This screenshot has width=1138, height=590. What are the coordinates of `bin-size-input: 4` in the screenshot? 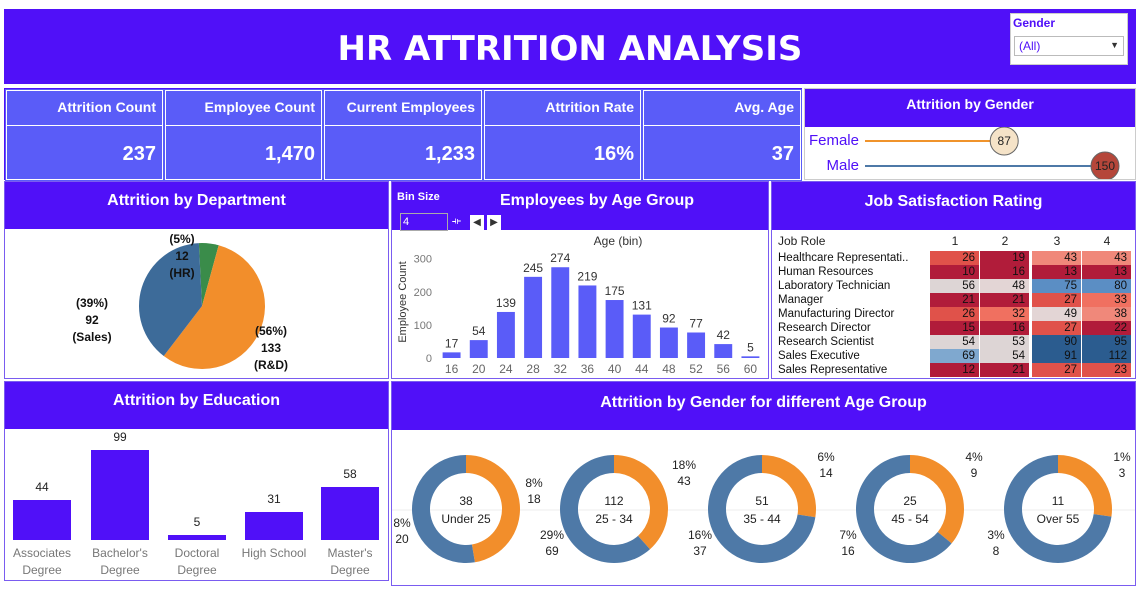 It's located at (424, 222).